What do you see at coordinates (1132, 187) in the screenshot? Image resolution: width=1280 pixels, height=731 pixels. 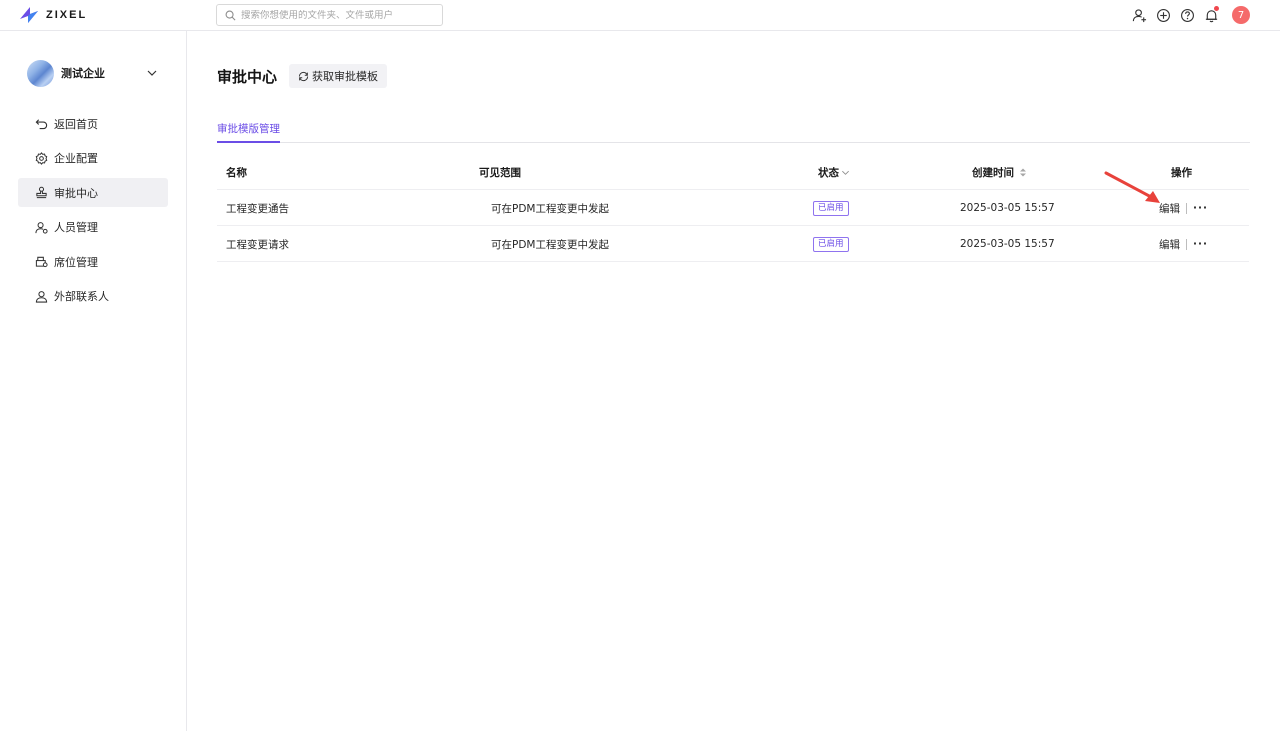 I see `annotation-arrow-icon` at bounding box center [1132, 187].